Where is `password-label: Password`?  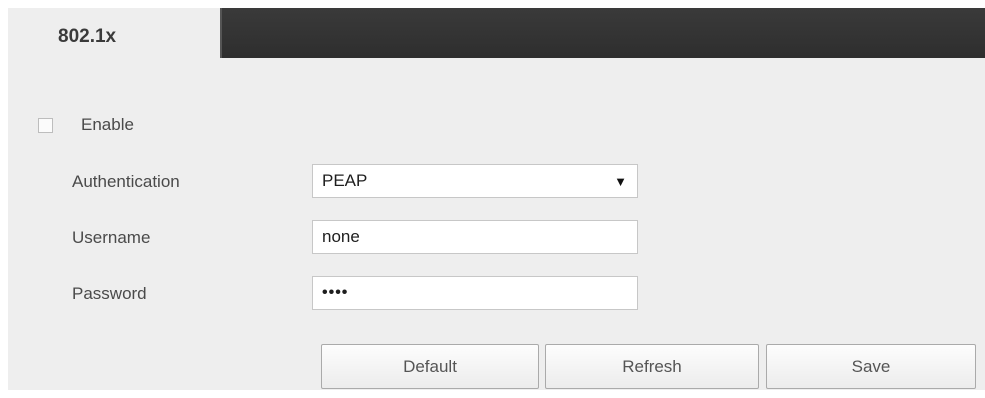 password-label: Password is located at coordinates (109, 293).